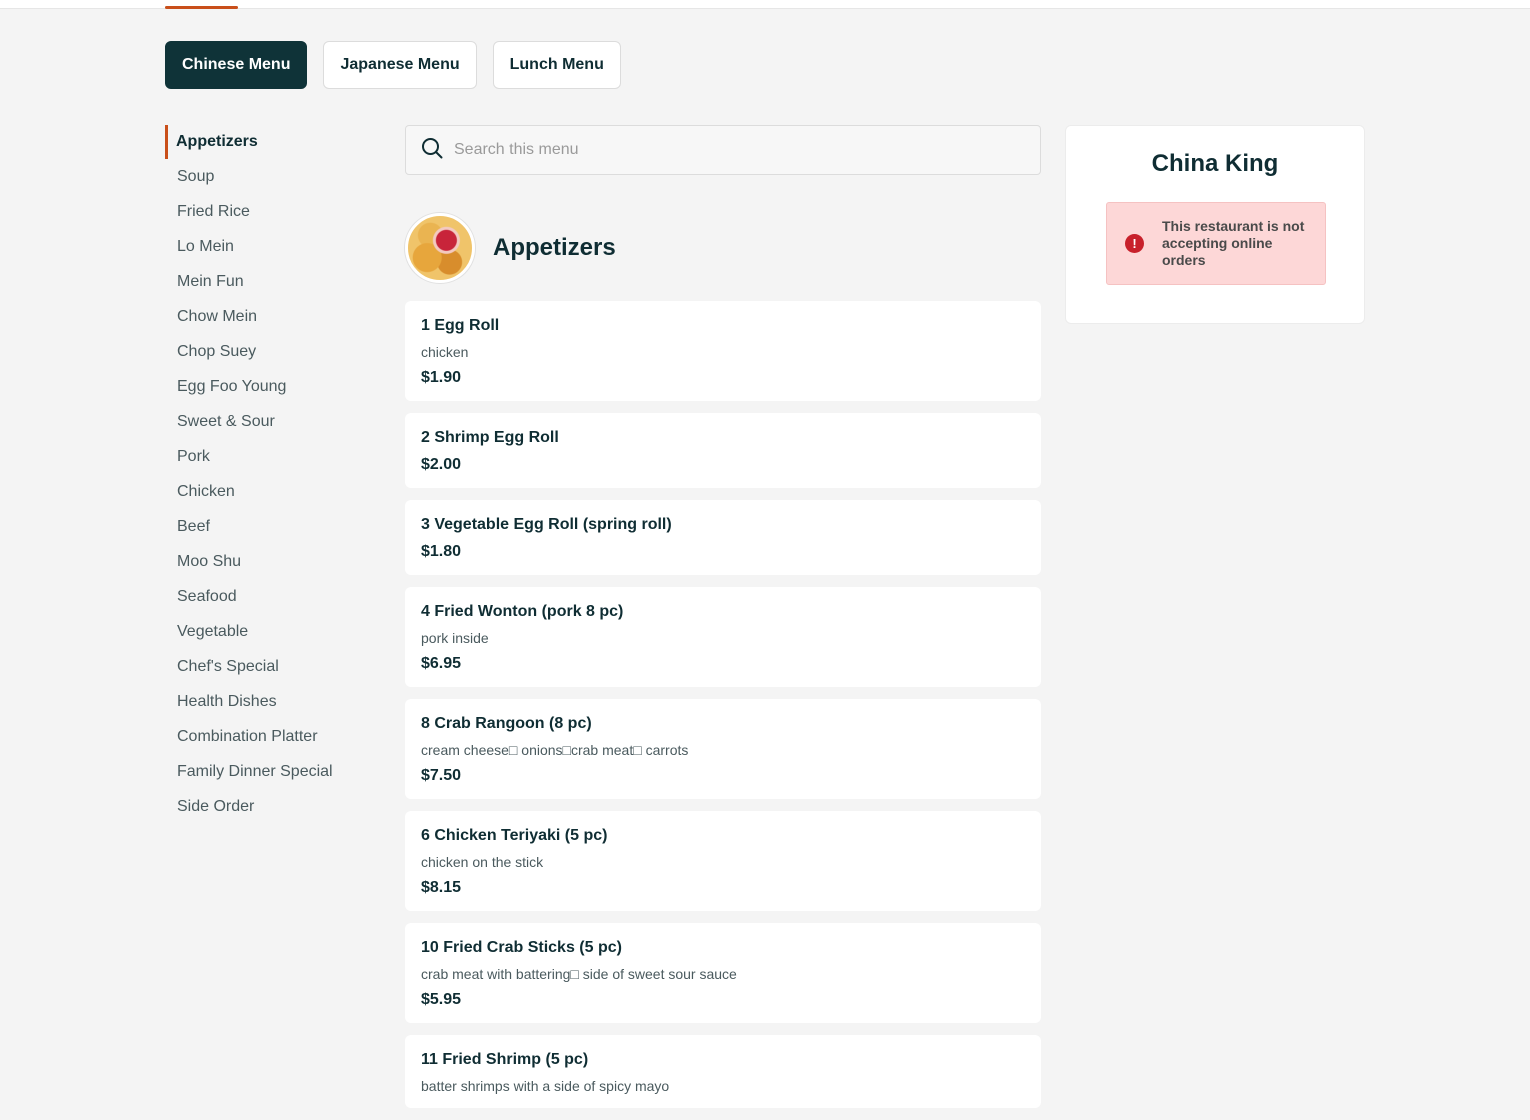  I want to click on menu-tab-chinese-menu: Chinese Menu, so click(236, 65).